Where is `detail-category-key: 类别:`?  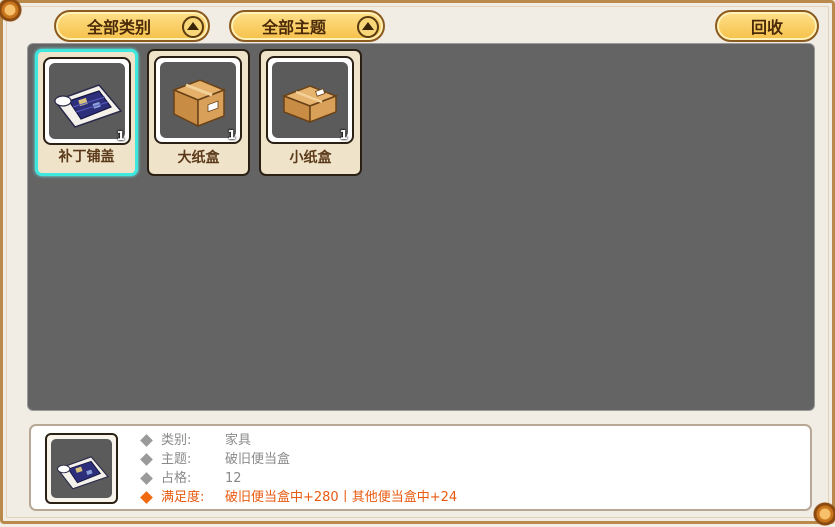
detail-category-key: 类别: is located at coordinates (176, 440).